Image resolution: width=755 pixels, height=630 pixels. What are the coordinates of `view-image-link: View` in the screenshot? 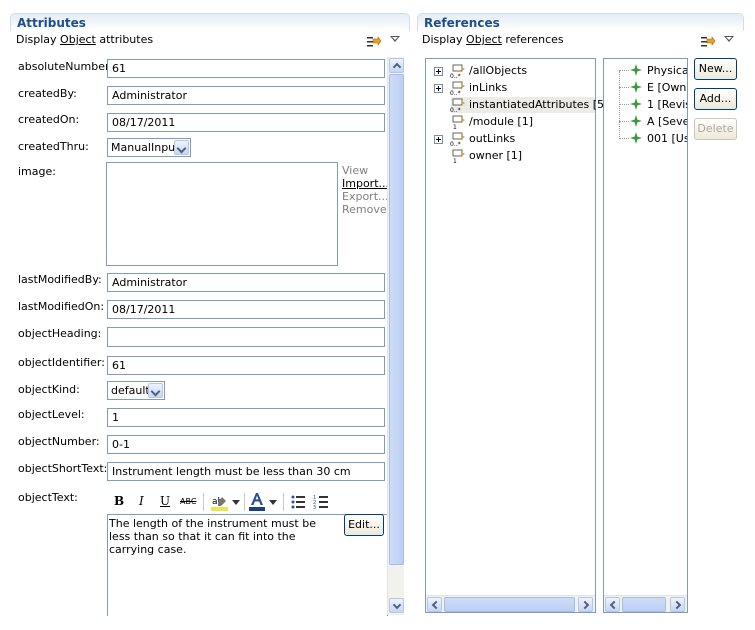 It's located at (355, 170).